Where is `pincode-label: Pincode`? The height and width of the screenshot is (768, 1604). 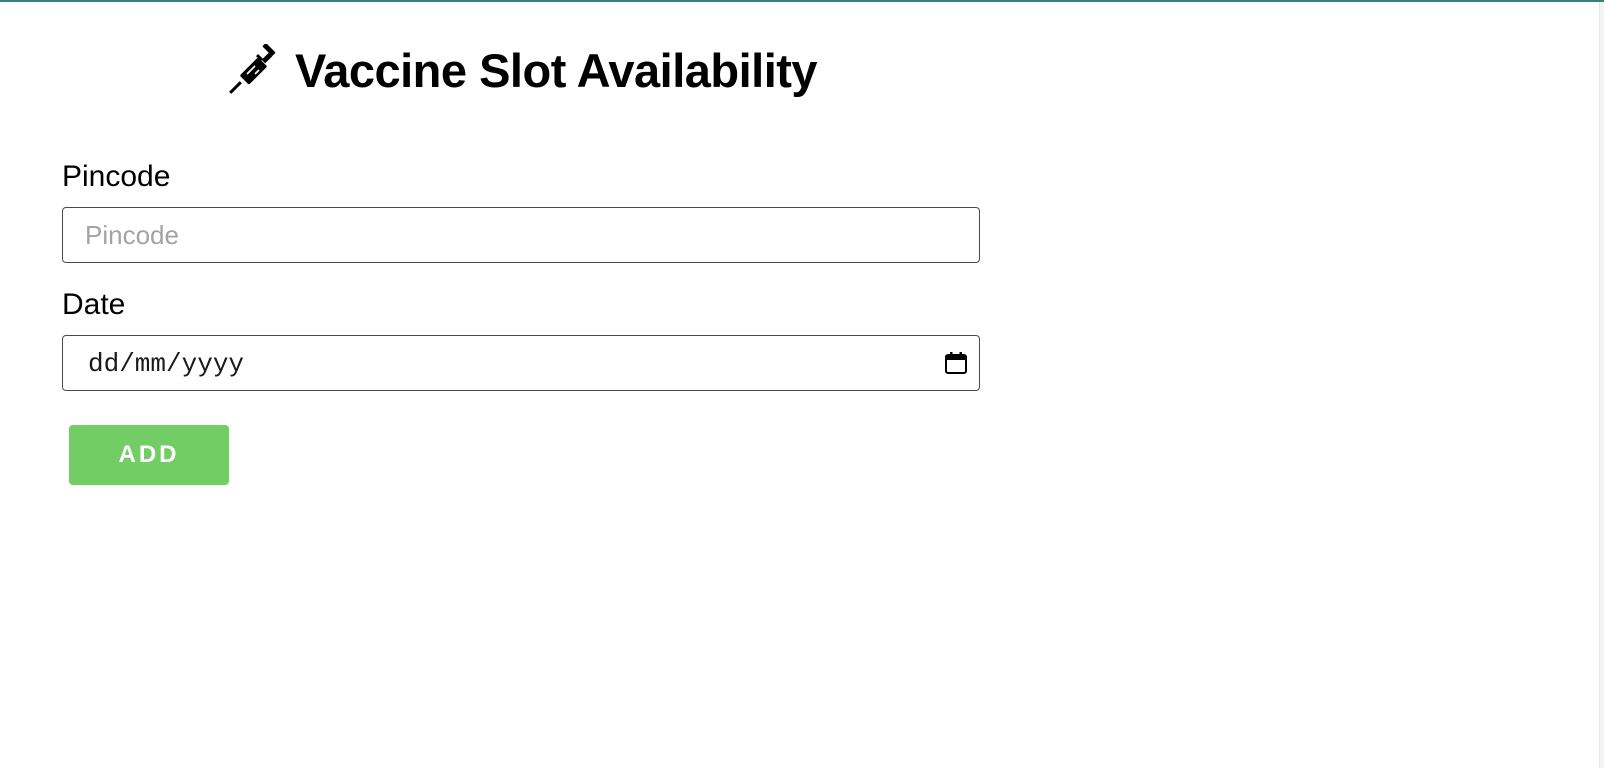
pincode-label: Pincode is located at coordinates (116, 176).